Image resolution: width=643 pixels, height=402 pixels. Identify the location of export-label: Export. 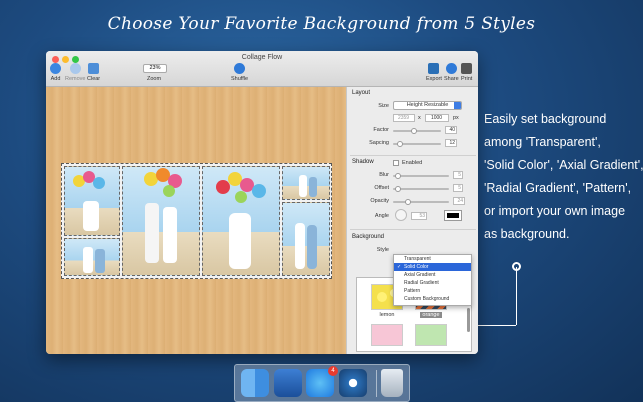
(434, 79).